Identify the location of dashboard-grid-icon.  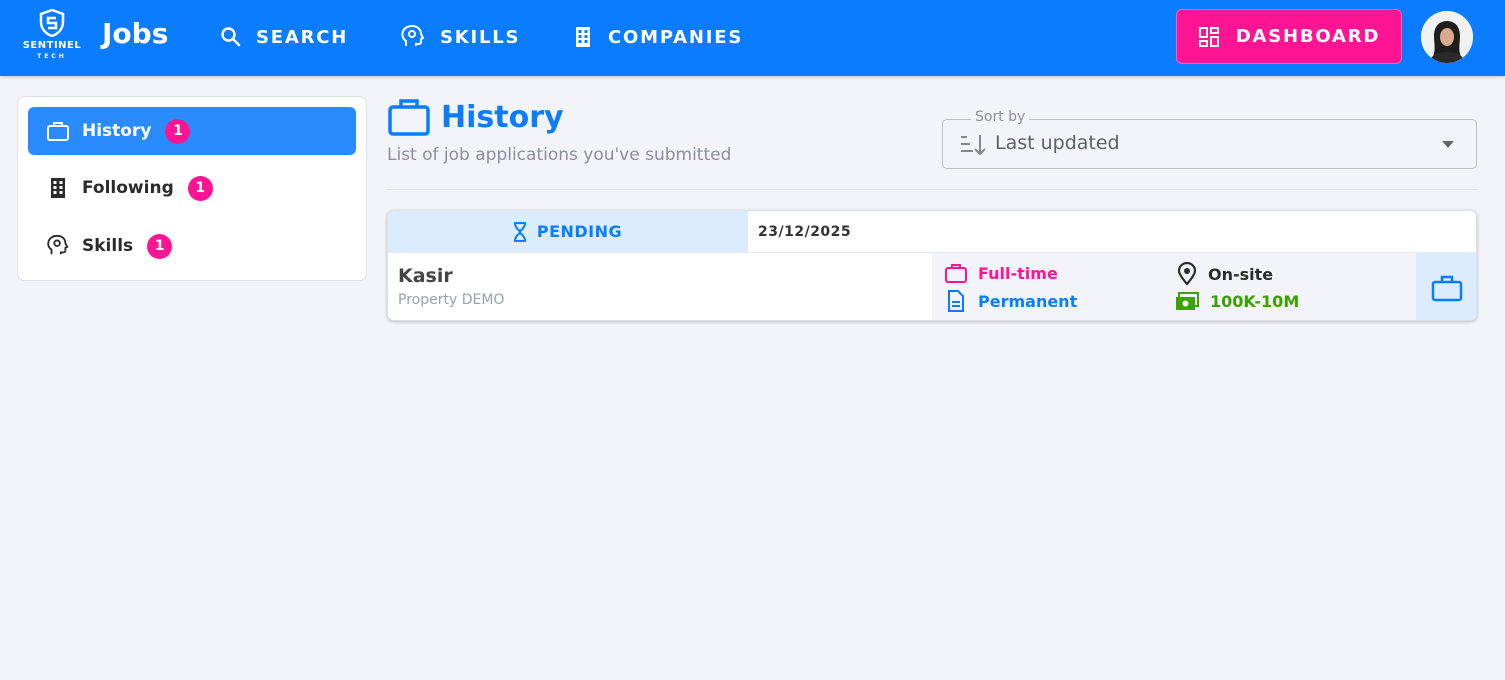
(1208, 36).